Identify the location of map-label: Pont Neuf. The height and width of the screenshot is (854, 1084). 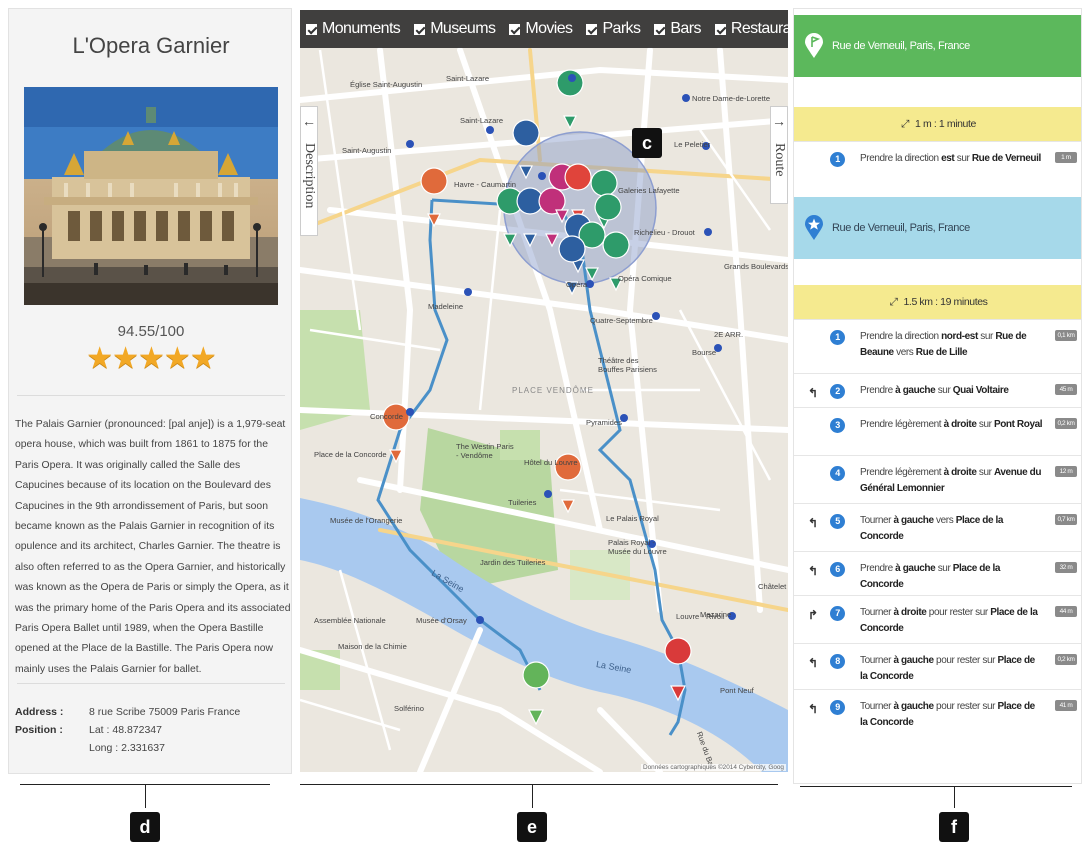
(737, 690).